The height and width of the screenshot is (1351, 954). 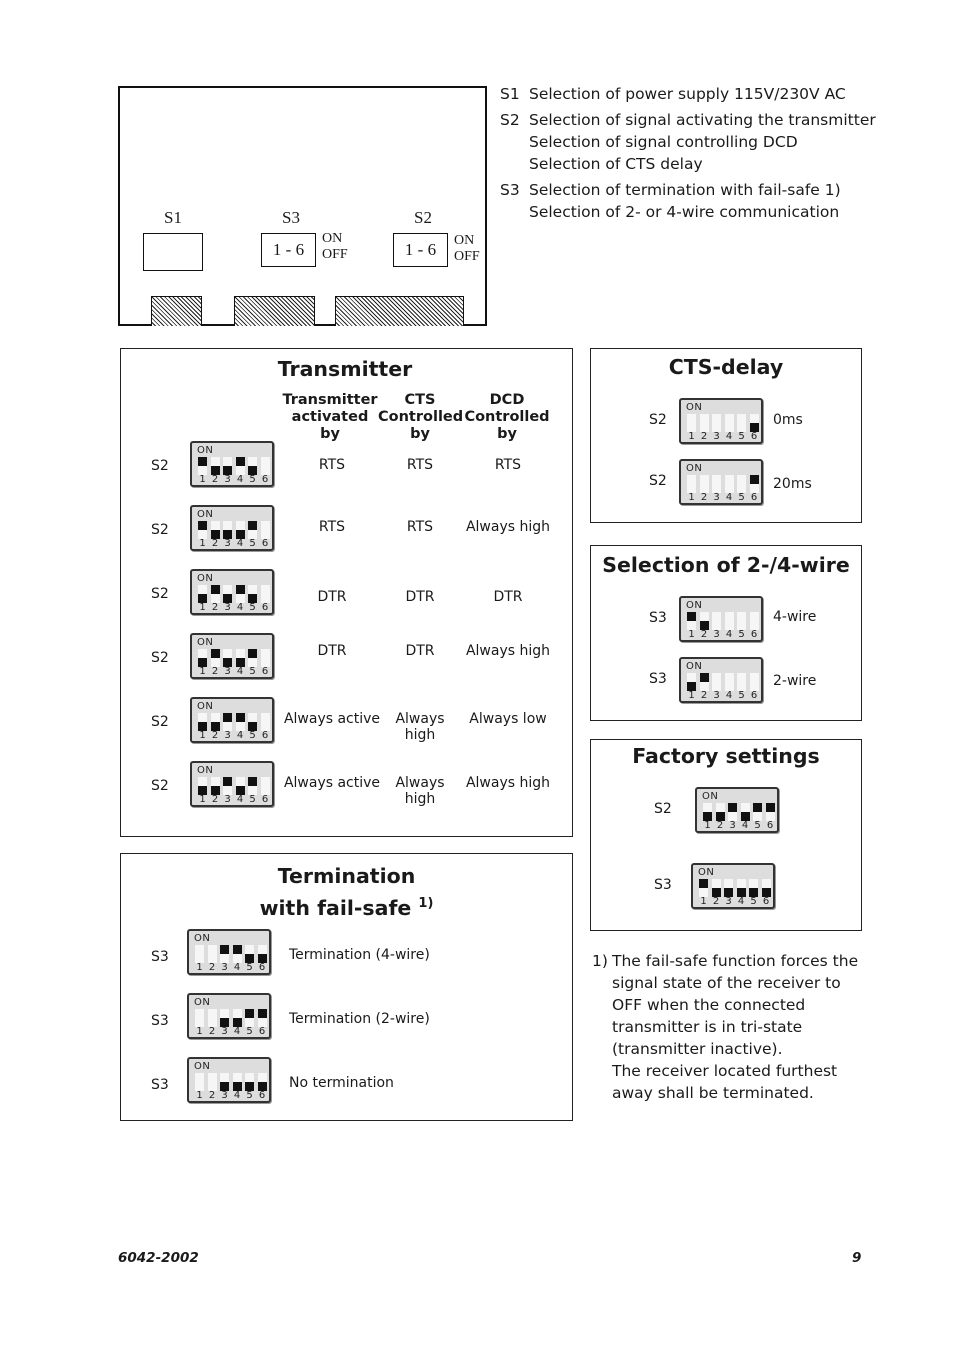 What do you see at coordinates (795, 681) in the screenshot?
I see `setting-label: 2-wire` at bounding box center [795, 681].